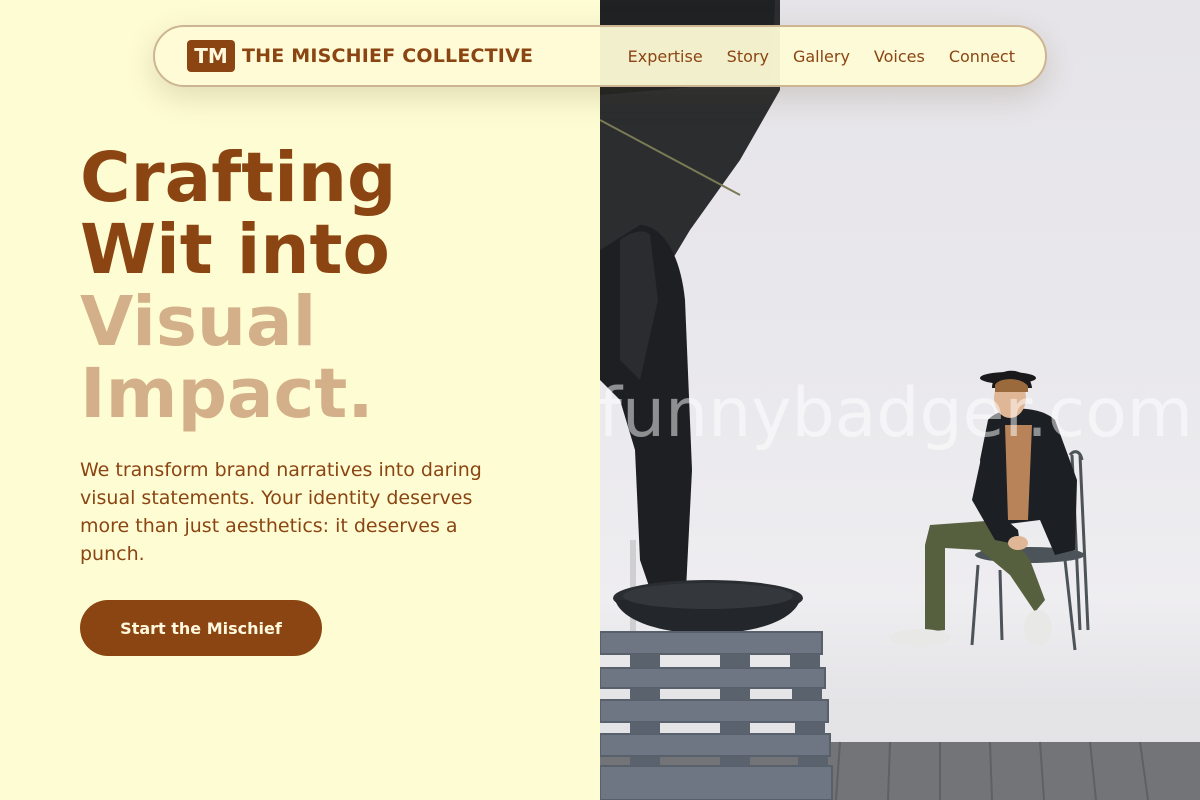  What do you see at coordinates (982, 56) in the screenshot?
I see `nav-link-connect: Connect` at bounding box center [982, 56].